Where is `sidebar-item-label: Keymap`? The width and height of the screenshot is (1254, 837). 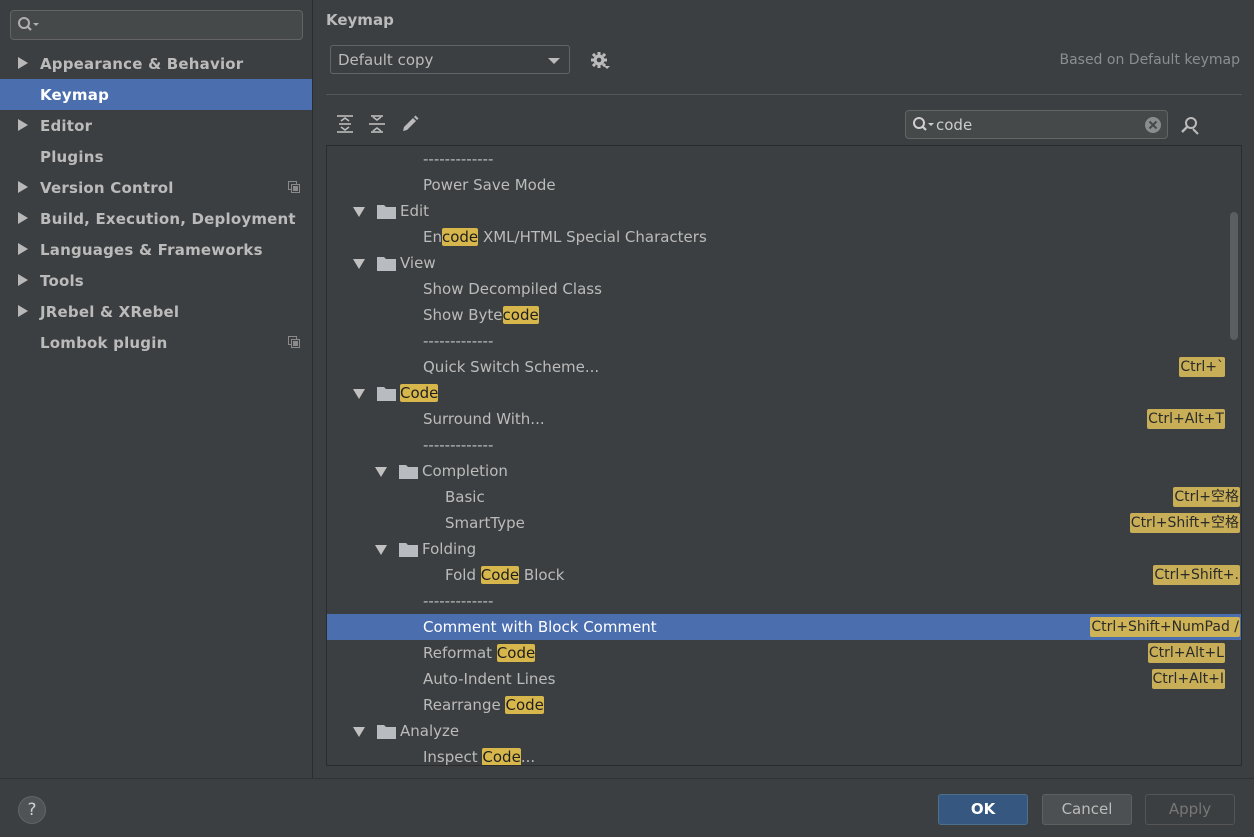 sidebar-item-label: Keymap is located at coordinates (75, 94).